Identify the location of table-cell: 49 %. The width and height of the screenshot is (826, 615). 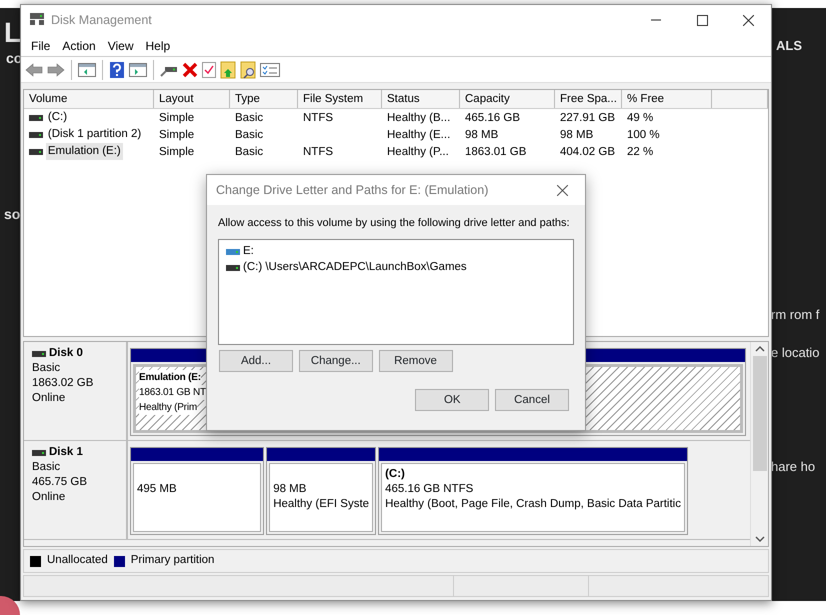
(640, 118).